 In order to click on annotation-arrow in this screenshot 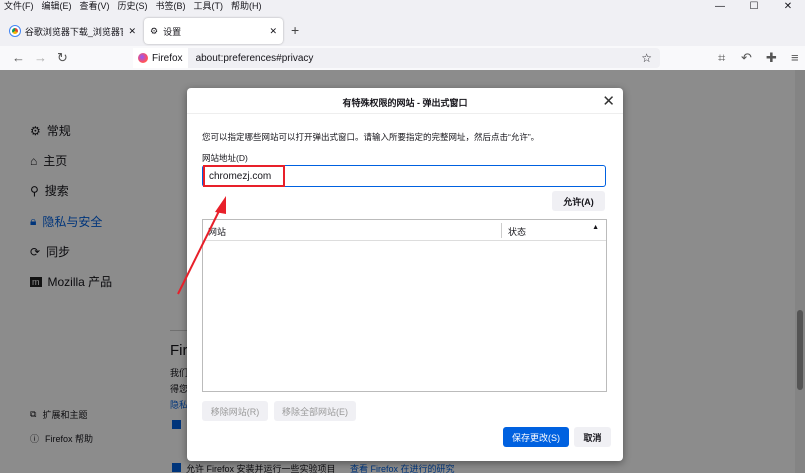, I will do `click(201, 245)`.